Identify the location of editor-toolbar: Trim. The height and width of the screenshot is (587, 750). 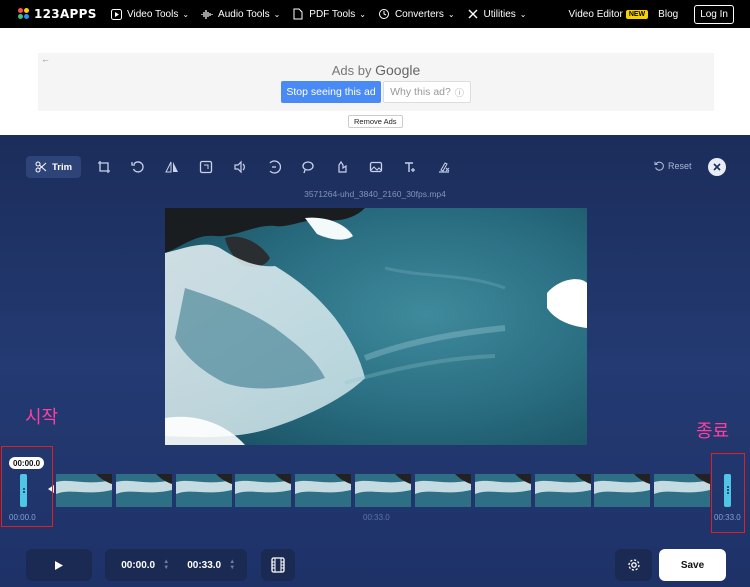
(240, 167).